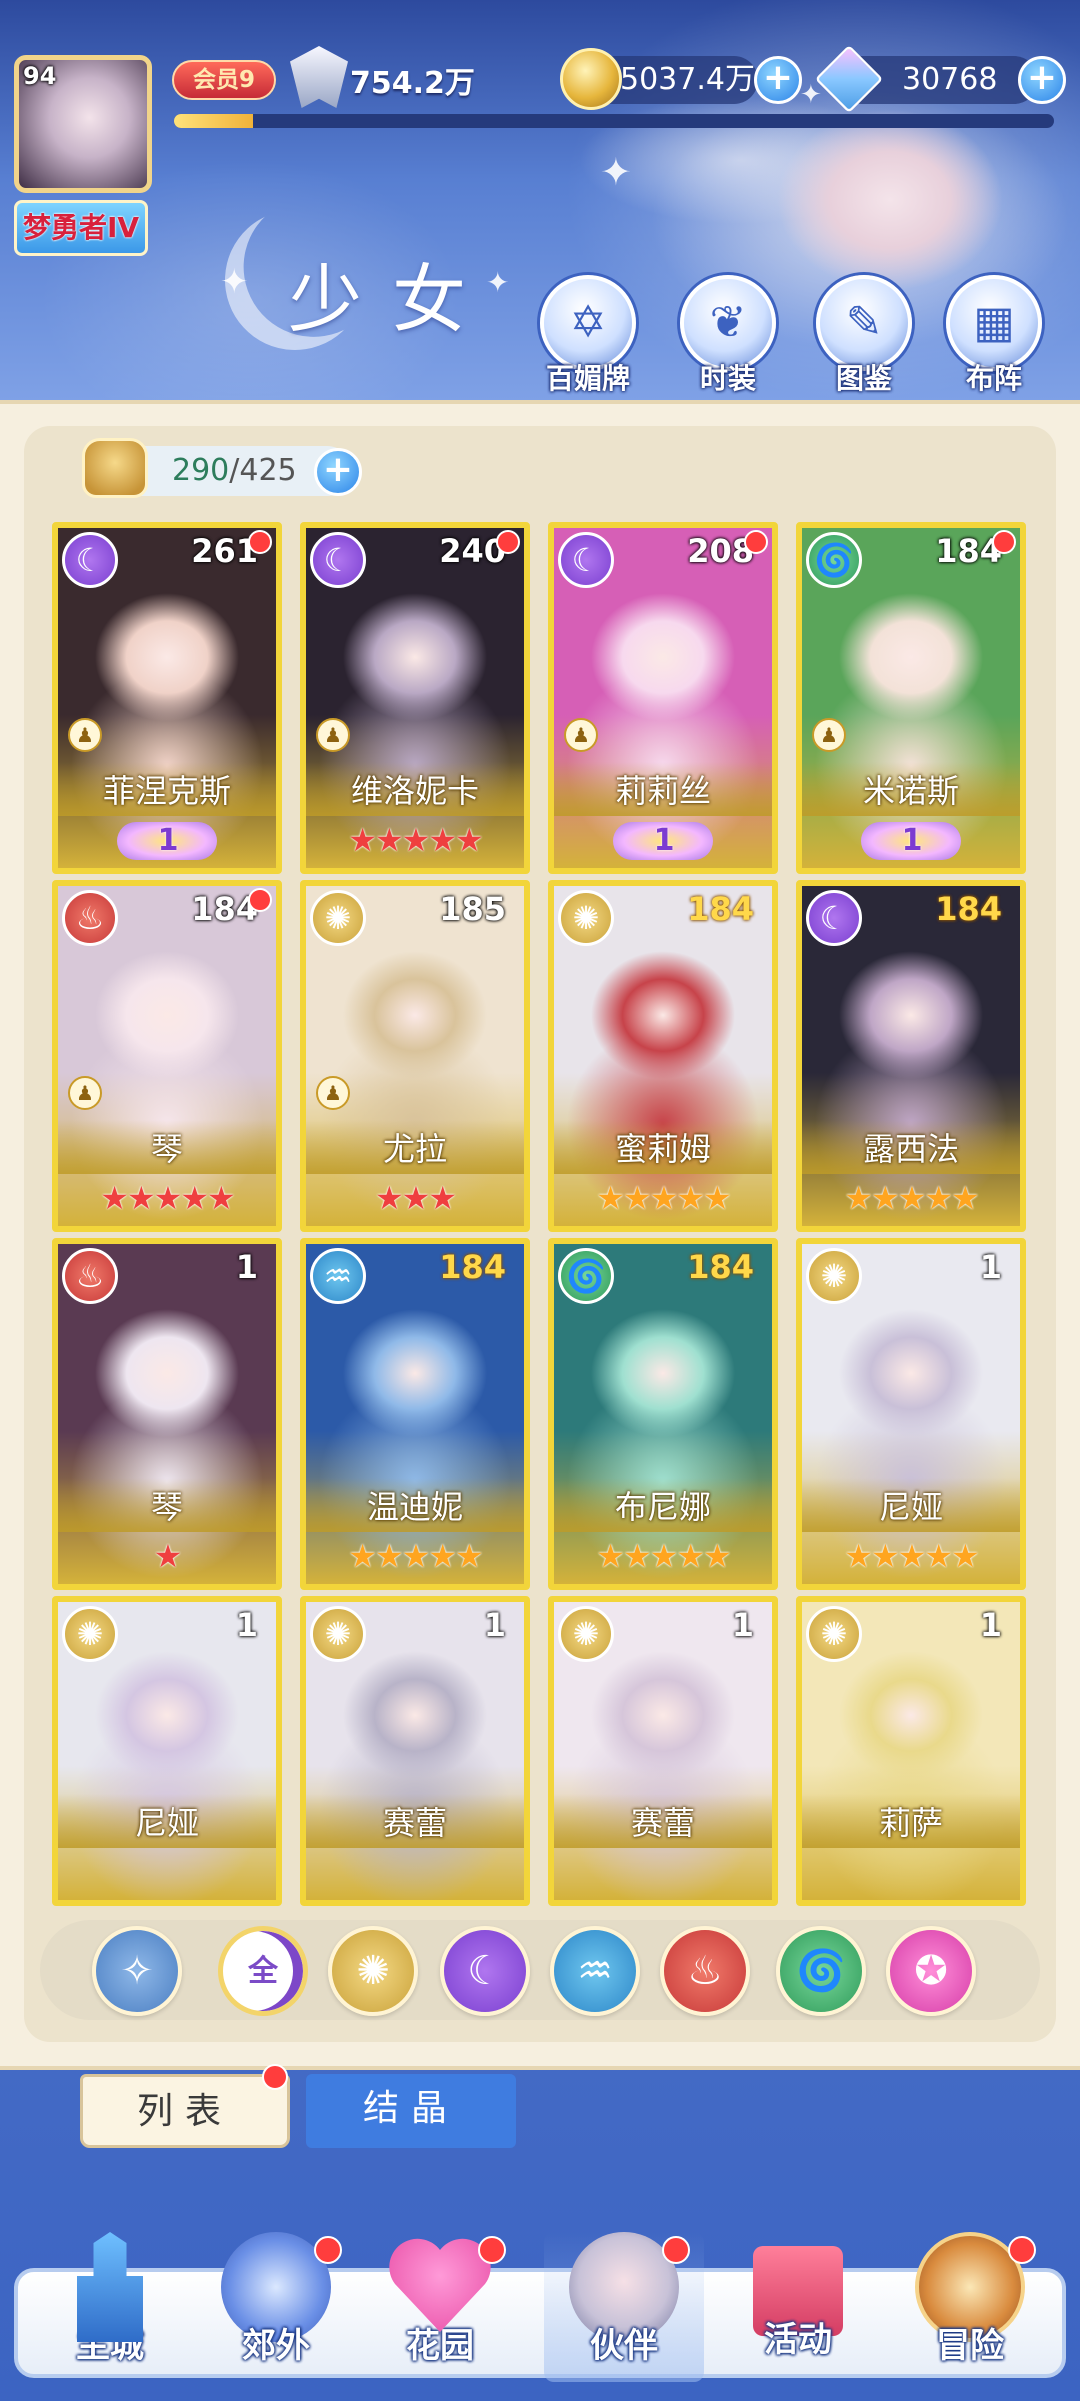 This screenshot has height=2401, width=1080. Describe the element at coordinates (911, 1751) in the screenshot. I see `girl-card: ✺ 1 莉萨` at that location.